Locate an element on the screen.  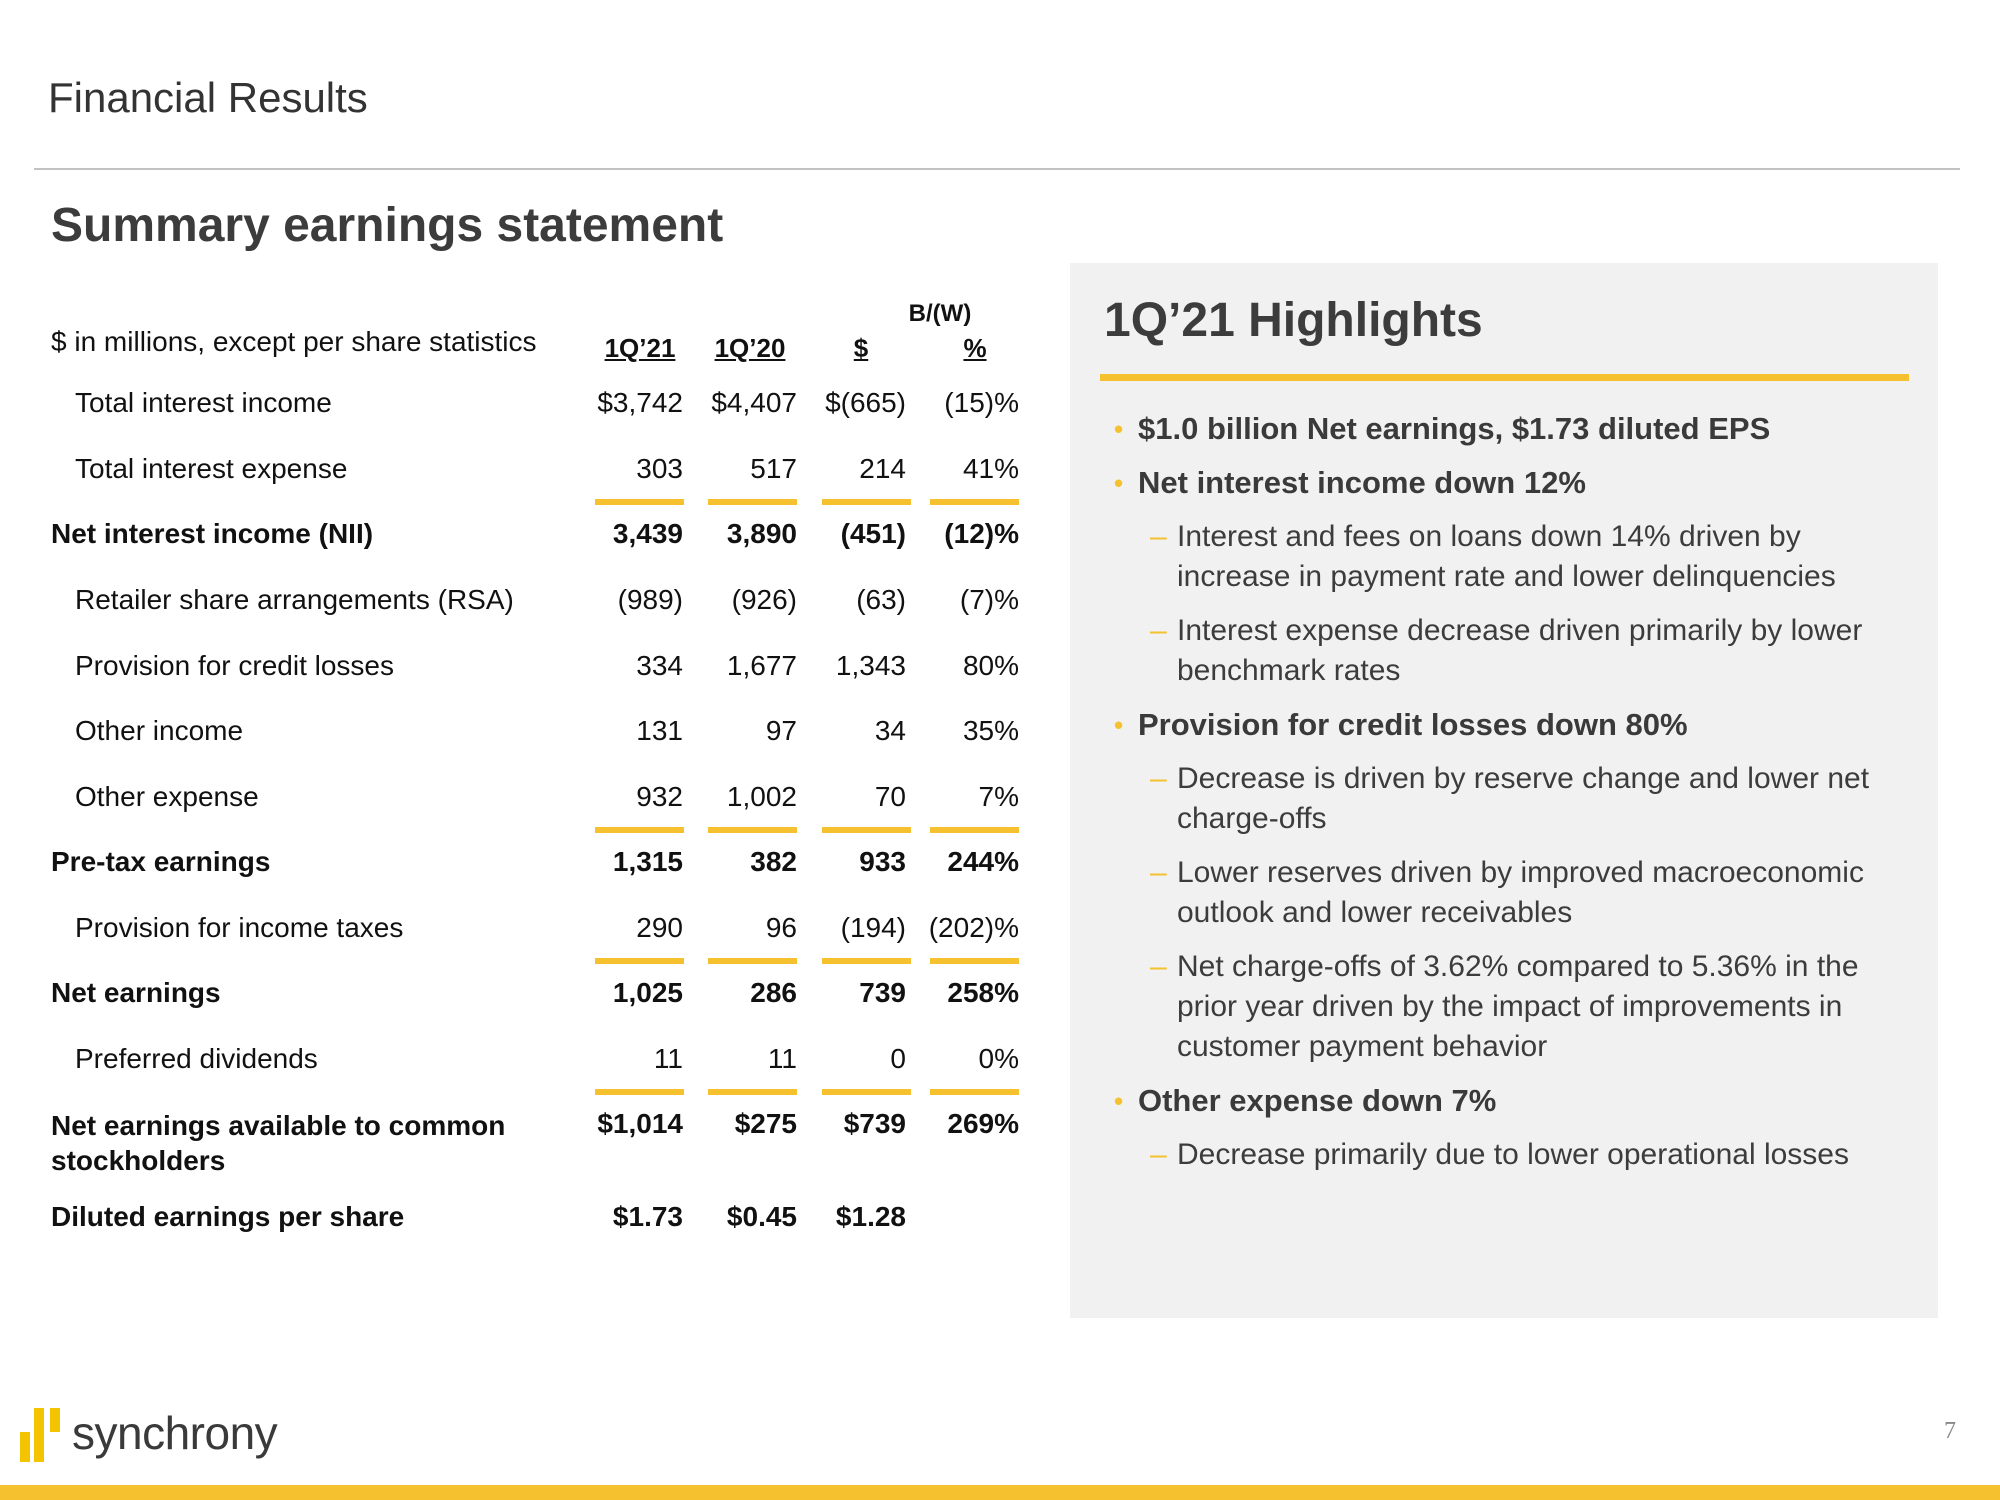
table-cell: 80% is located at coordinates (990, 665).